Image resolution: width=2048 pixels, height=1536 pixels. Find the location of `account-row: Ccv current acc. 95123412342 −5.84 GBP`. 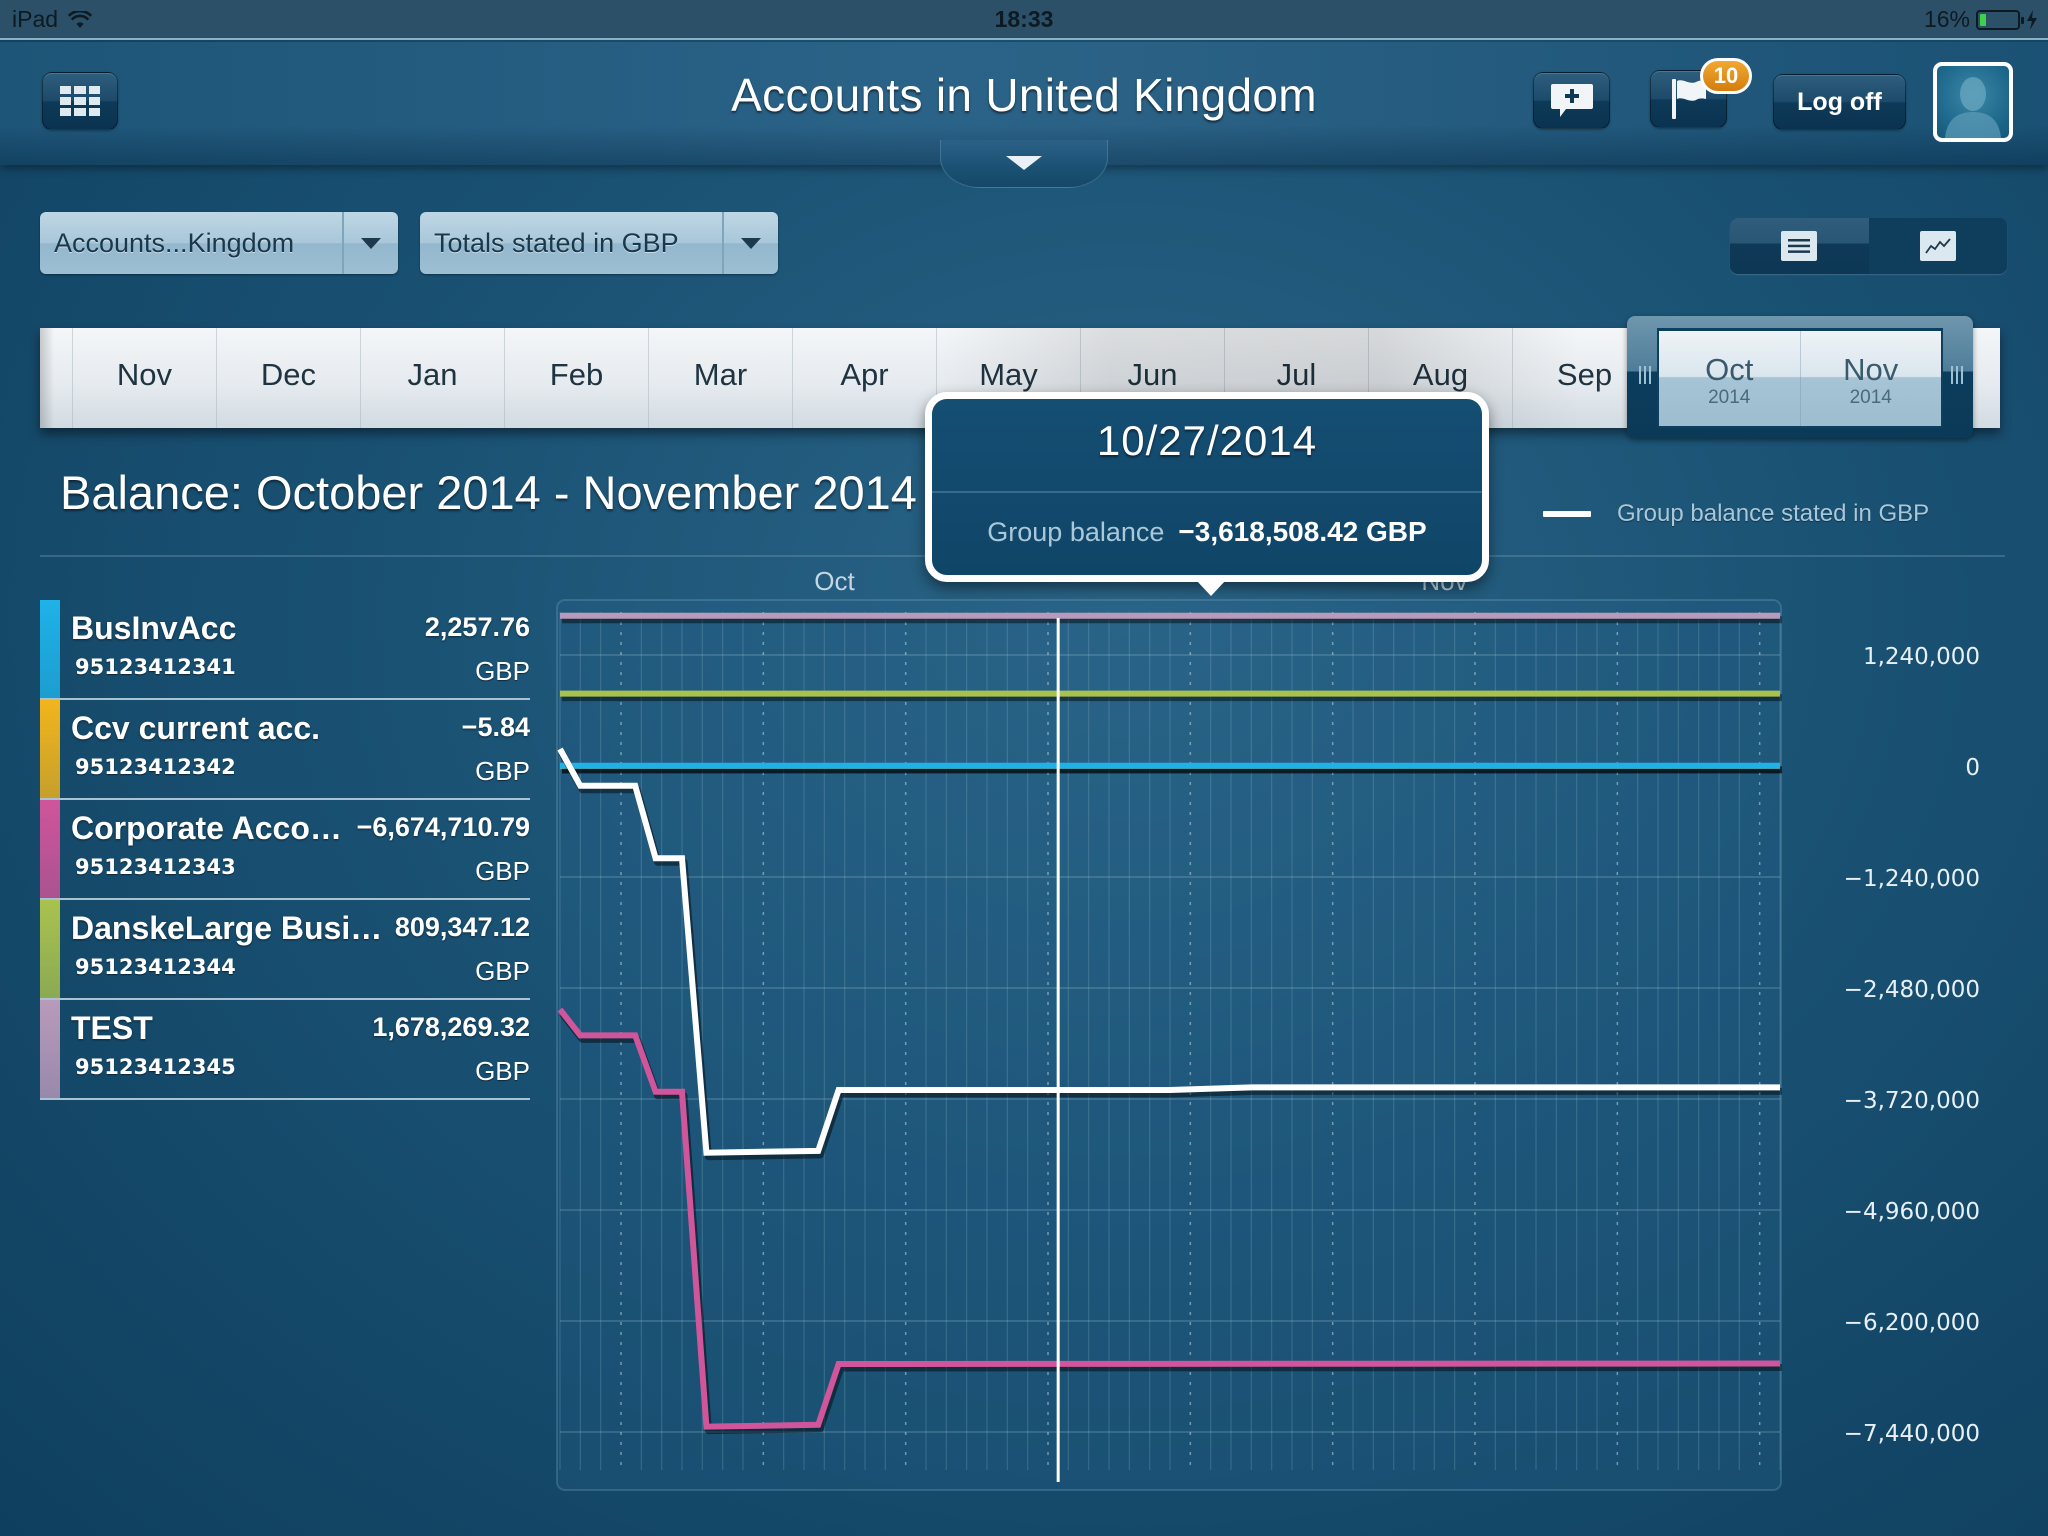

account-row: Ccv current acc. 95123412342 −5.84 GBP is located at coordinates (285, 750).